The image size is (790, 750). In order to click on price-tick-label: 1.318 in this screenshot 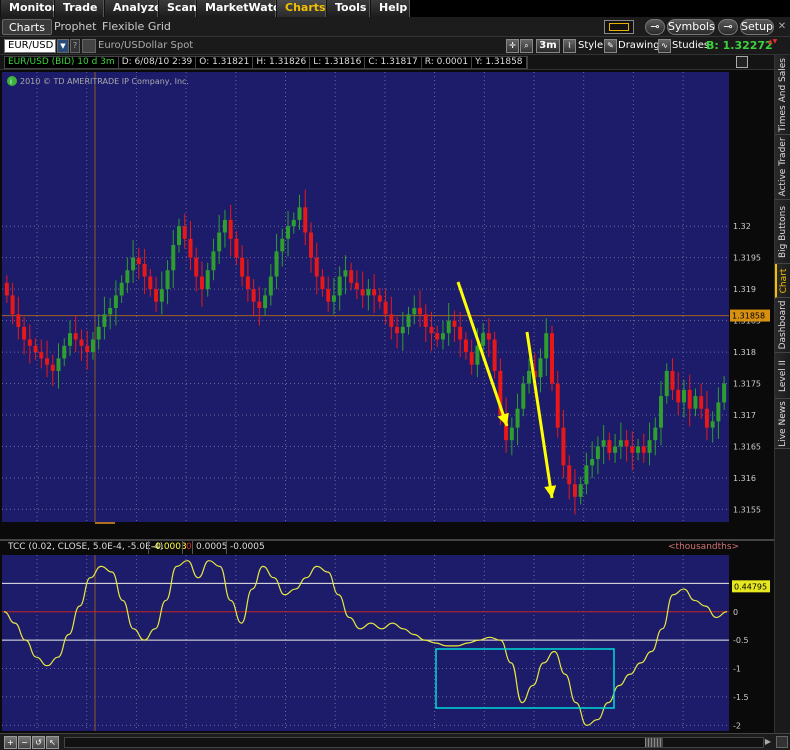, I will do `click(744, 352)`.